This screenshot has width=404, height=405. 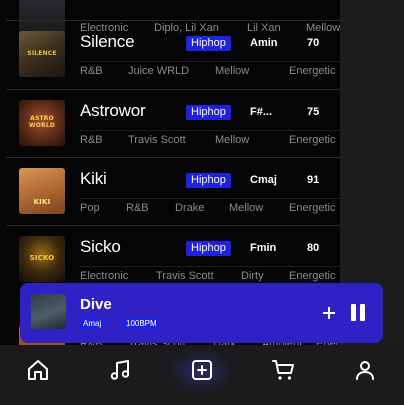 I want to click on track-bpm: 91, so click(x=313, y=180).